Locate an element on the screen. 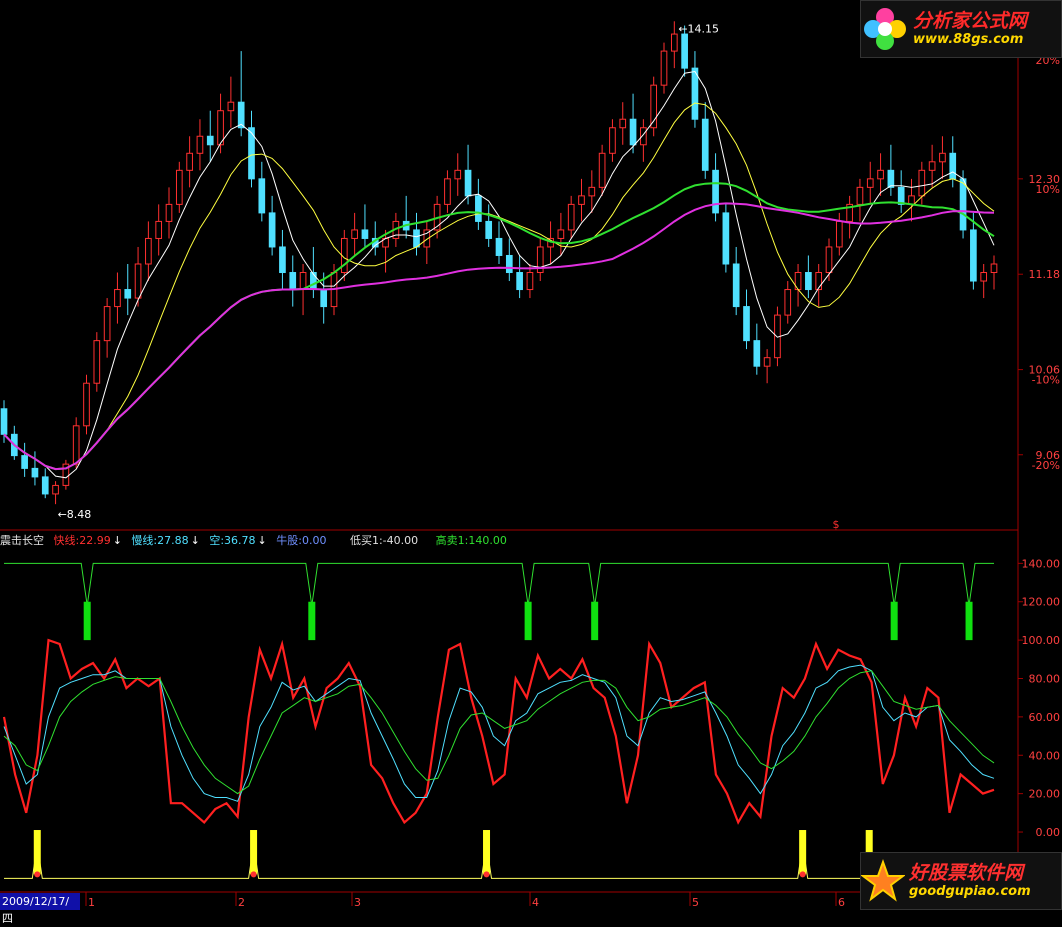 This screenshot has width=1062, height=927. logo-bottom-title: 好股票软件网 is located at coordinates (966, 873).